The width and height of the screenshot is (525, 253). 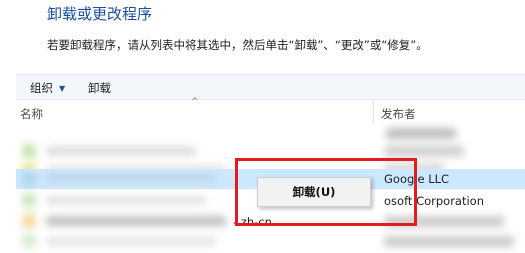 What do you see at coordinates (41, 88) in the screenshot?
I see `organize-label: 组织` at bounding box center [41, 88].